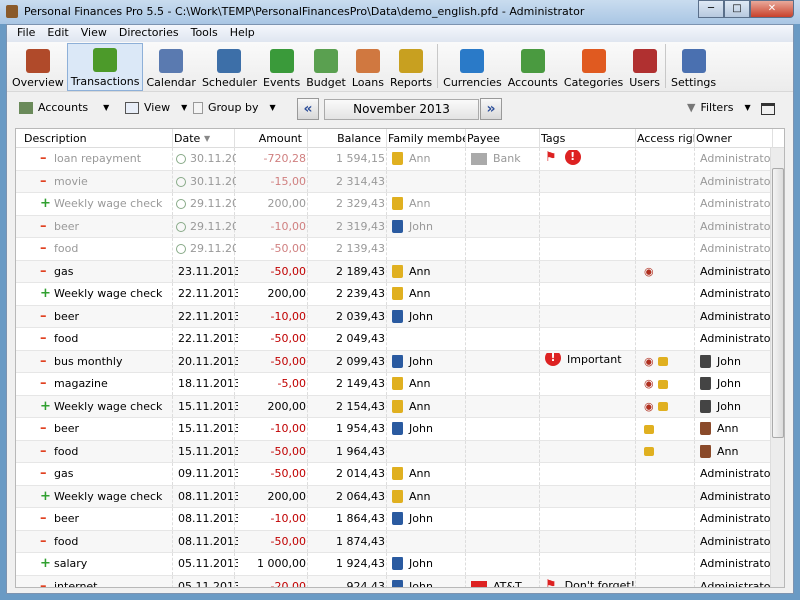 This screenshot has width=800, height=600. Describe the element at coordinates (242, 33) in the screenshot. I see `menu-help: Help` at that location.